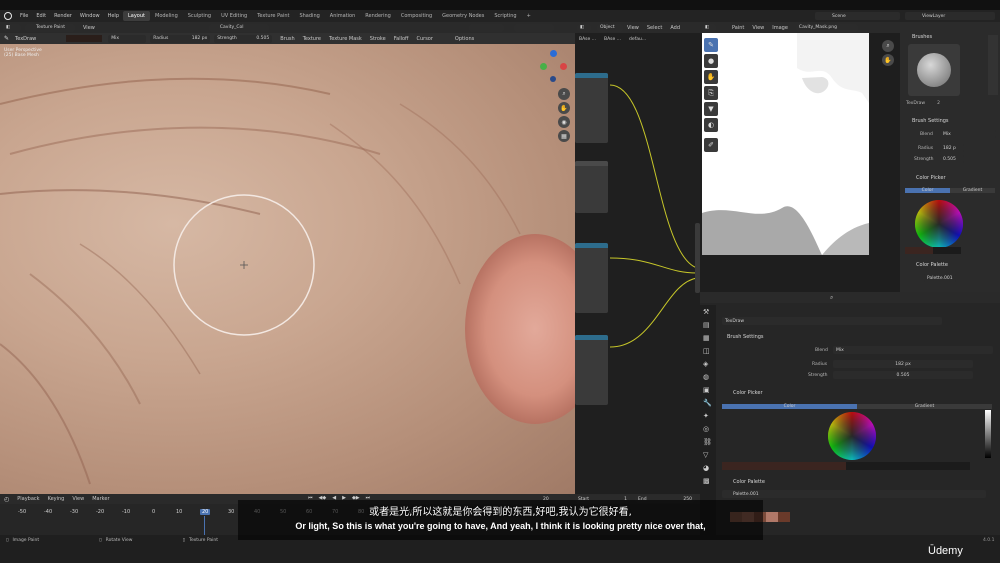 The height and width of the screenshot is (563, 1000). Describe the element at coordinates (113, 16) in the screenshot. I see `menu-help: Help` at that location.